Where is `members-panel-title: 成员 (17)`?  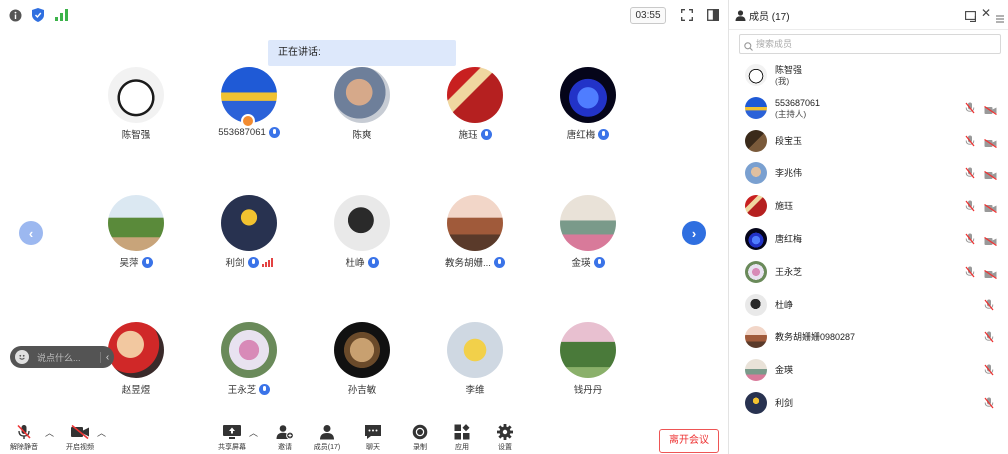
members-panel-title: 成员 (17) is located at coordinates (769, 17).